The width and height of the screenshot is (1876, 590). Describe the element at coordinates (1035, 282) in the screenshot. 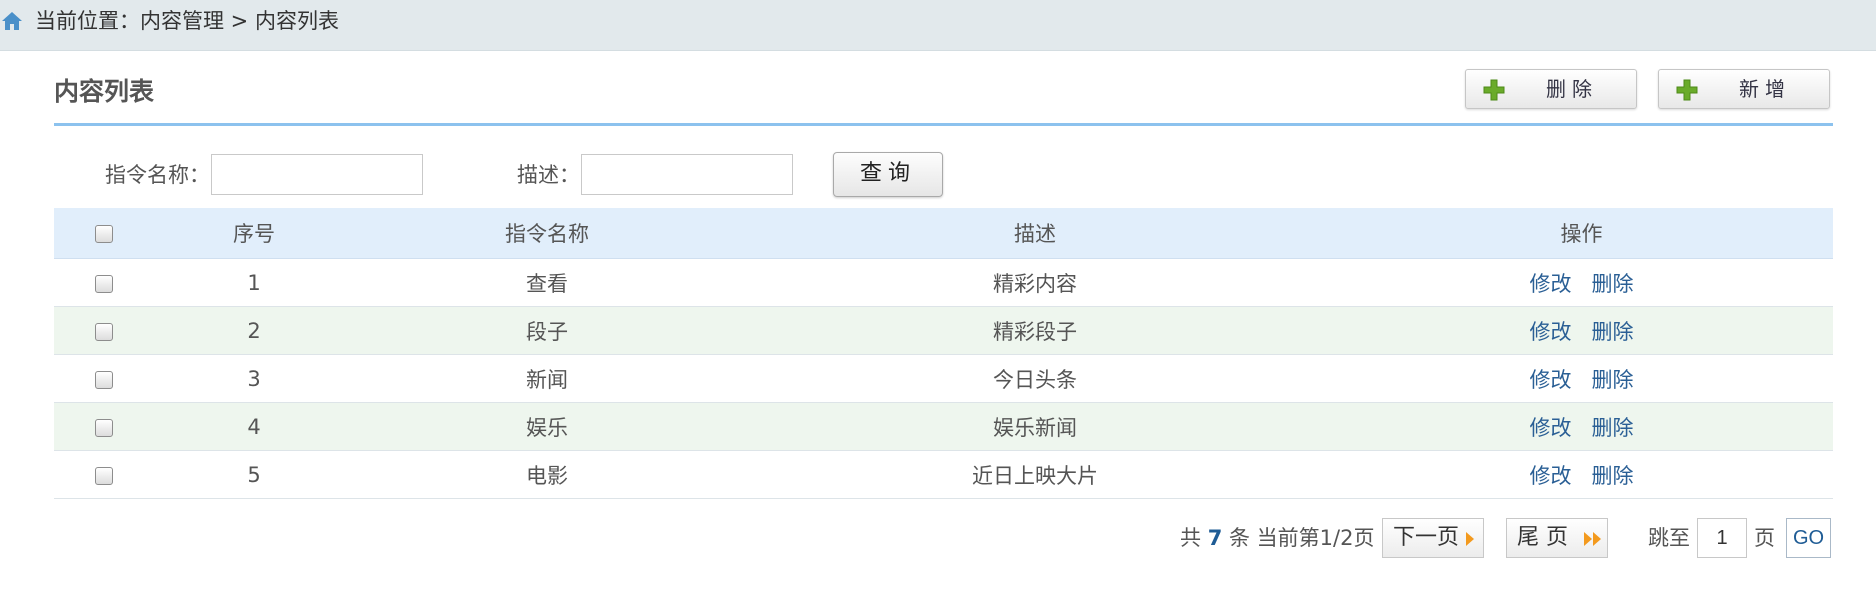

I see `row-desc: 精彩内容` at that location.